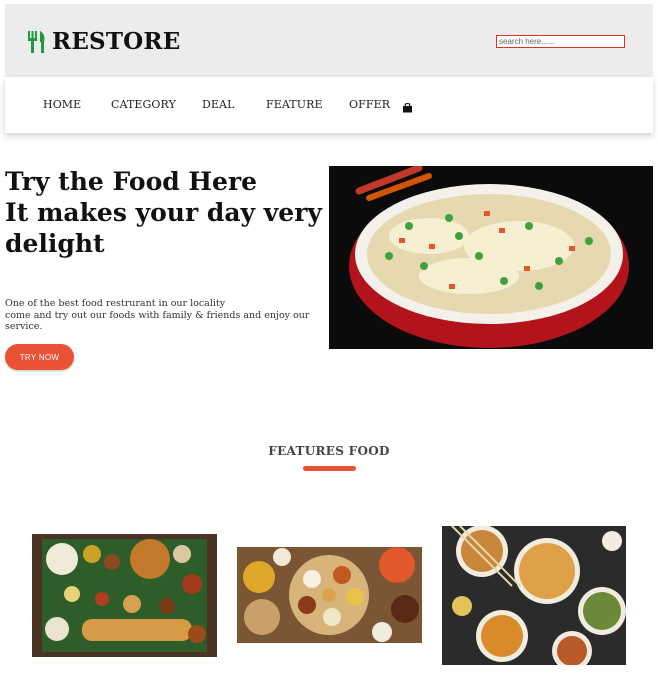  What do you see at coordinates (24, 326) in the screenshot?
I see `hero-description-line: service.` at bounding box center [24, 326].